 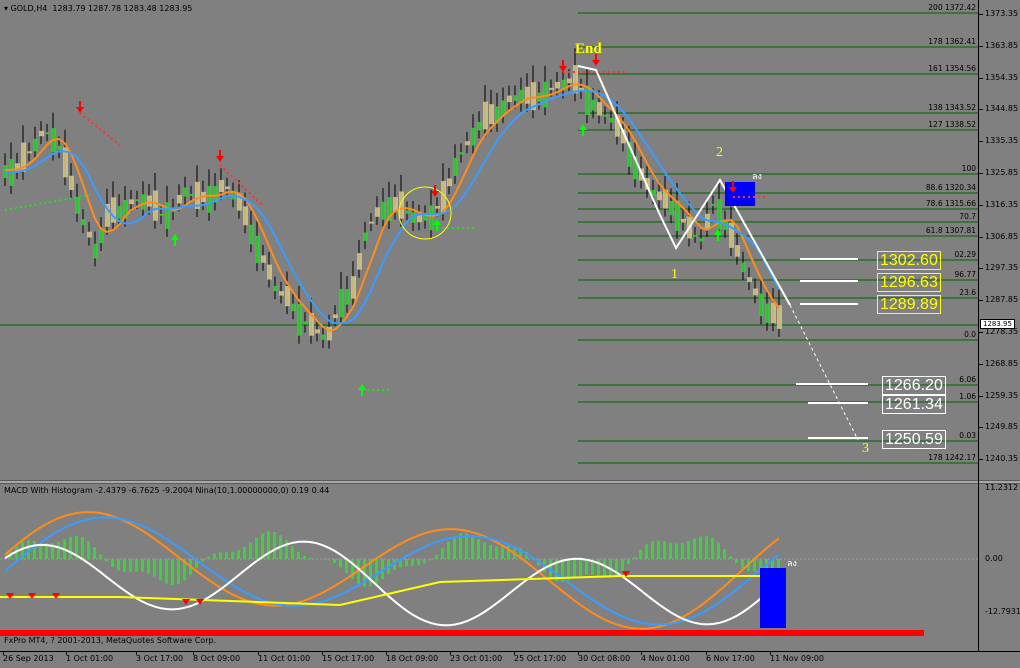 I want to click on target-lower-2: 1261.34, so click(x=914, y=404).